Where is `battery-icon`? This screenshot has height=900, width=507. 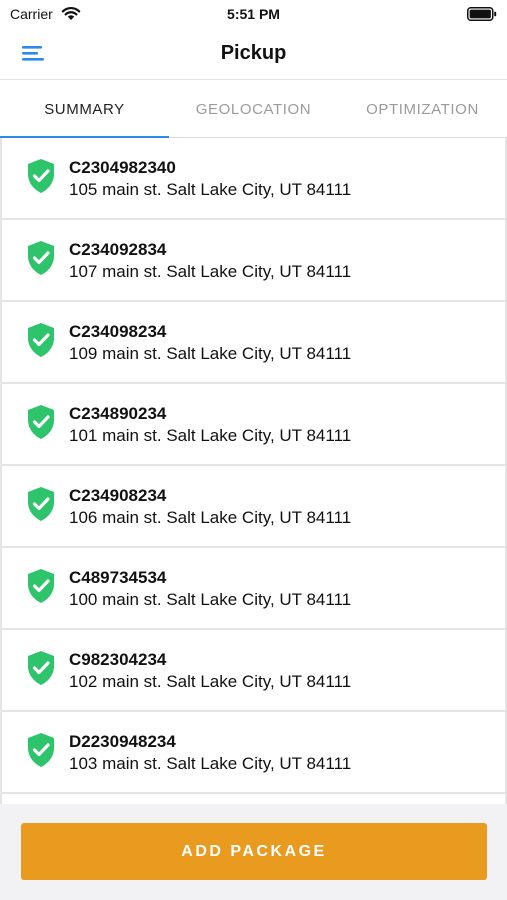
battery-icon is located at coordinates (482, 14).